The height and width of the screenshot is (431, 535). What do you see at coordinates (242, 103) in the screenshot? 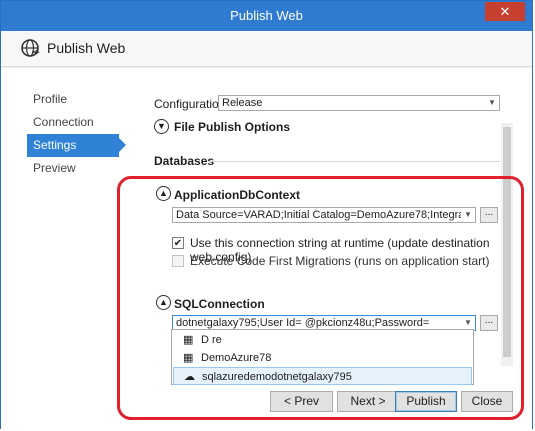
I see `configuration-value: Release` at bounding box center [242, 103].